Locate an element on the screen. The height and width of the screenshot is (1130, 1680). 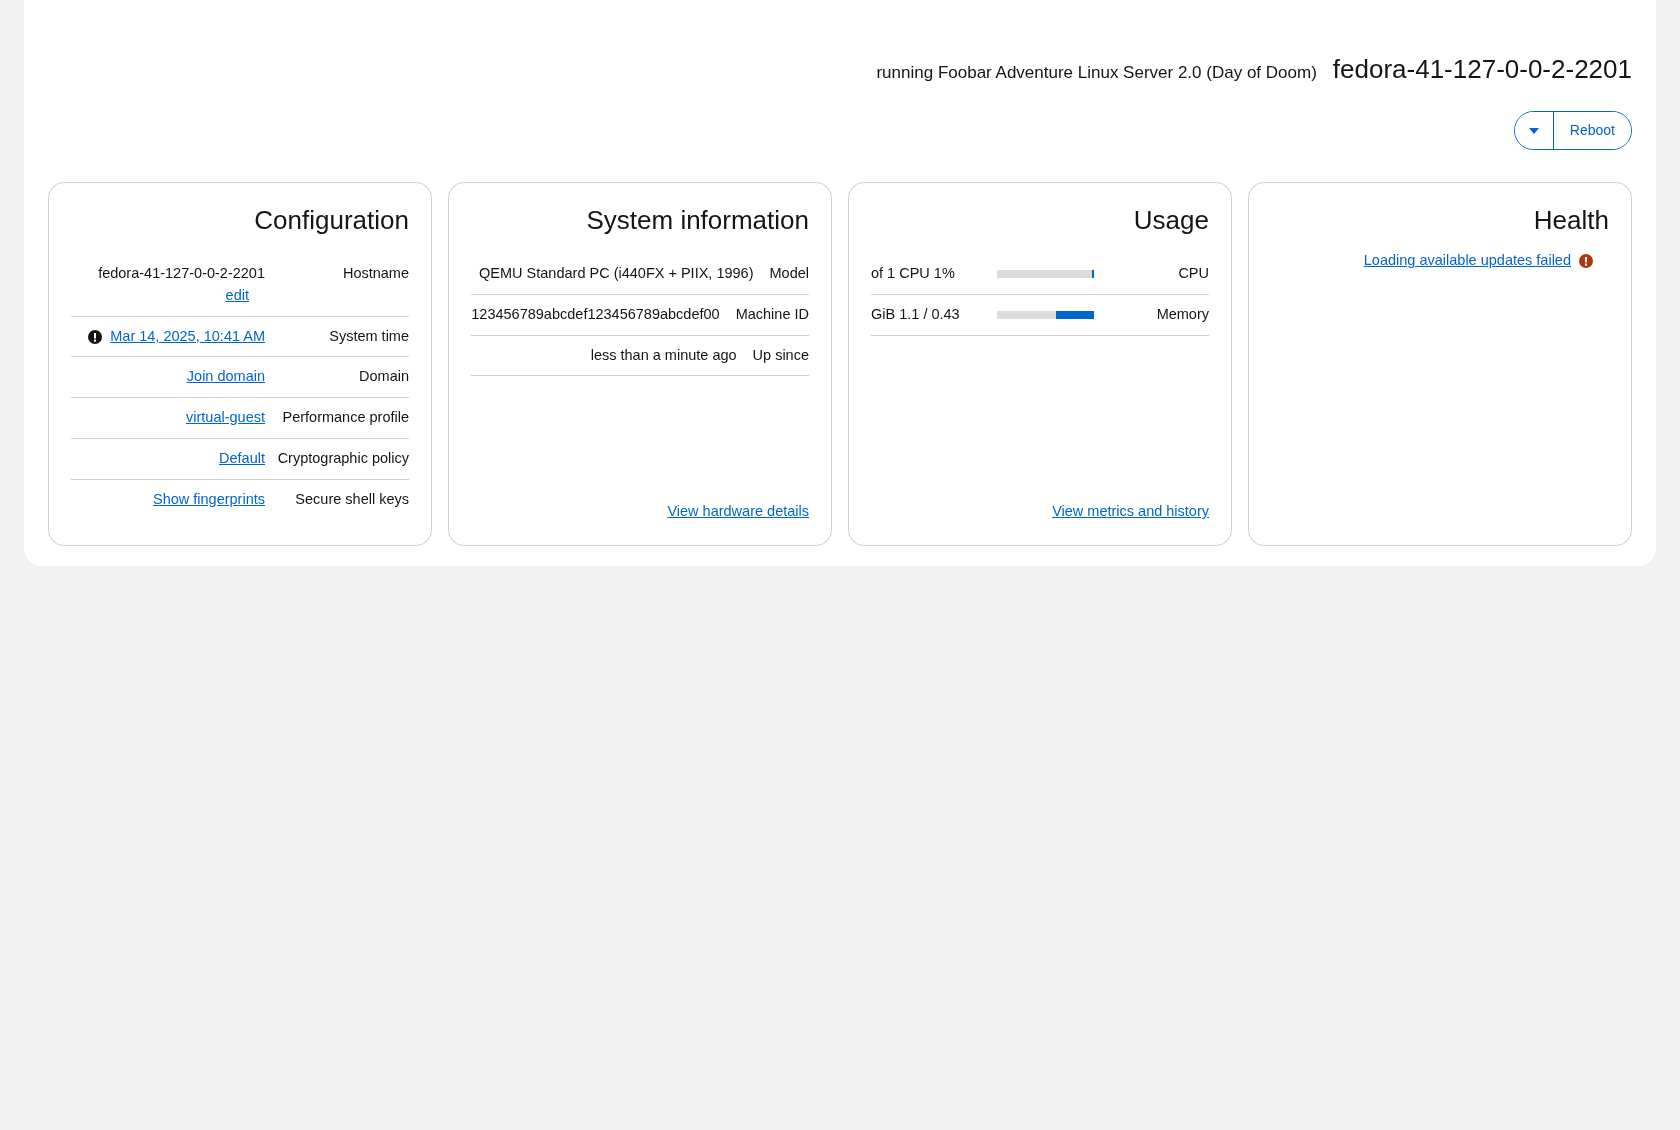
row-label: CPU is located at coordinates (1193, 274).